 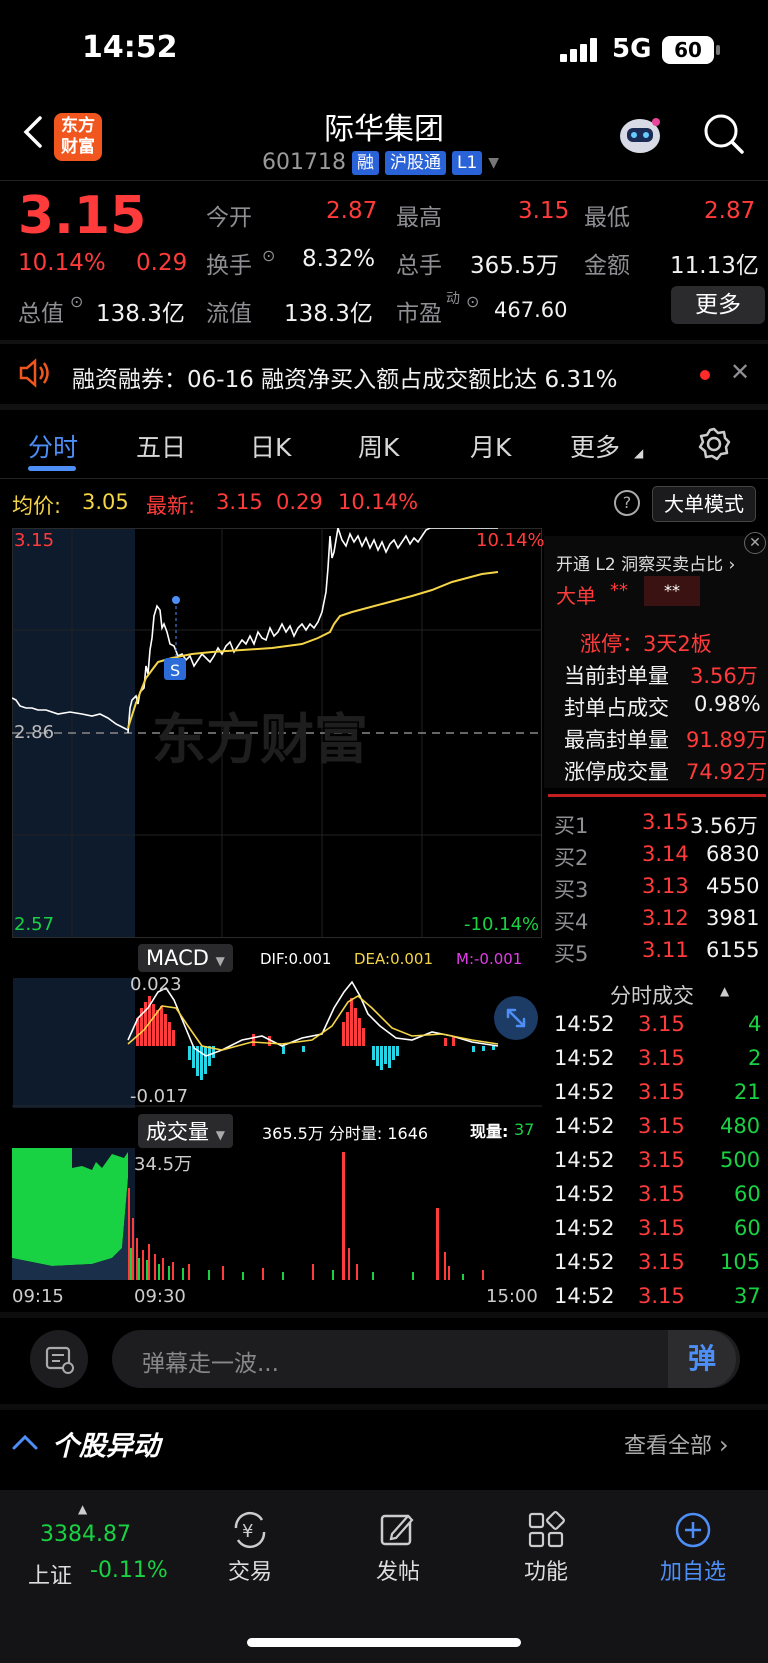 What do you see at coordinates (639, 453) in the screenshot?
I see `tab-more-arrow-icon: ◢` at bounding box center [639, 453].